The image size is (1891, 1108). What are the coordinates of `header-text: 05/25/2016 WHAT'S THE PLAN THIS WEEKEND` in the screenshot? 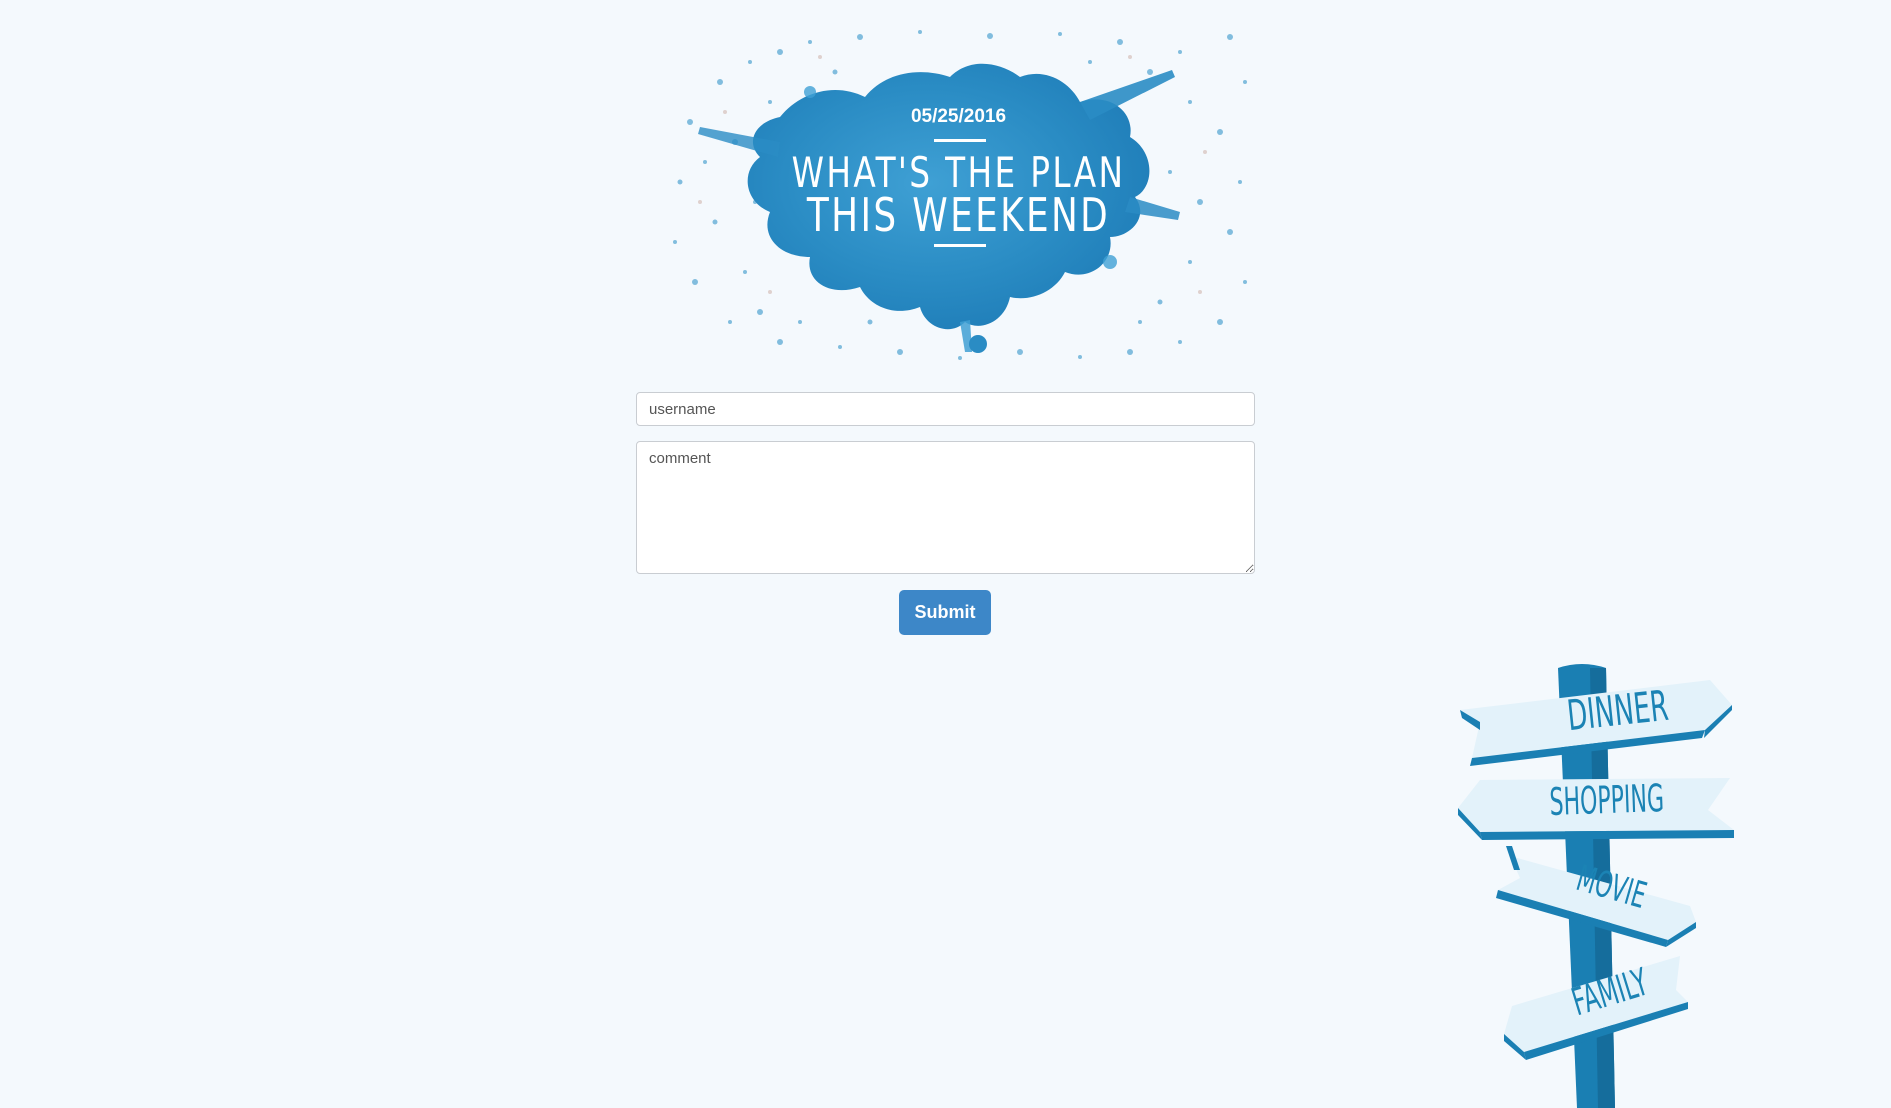 It's located at (958, 194).